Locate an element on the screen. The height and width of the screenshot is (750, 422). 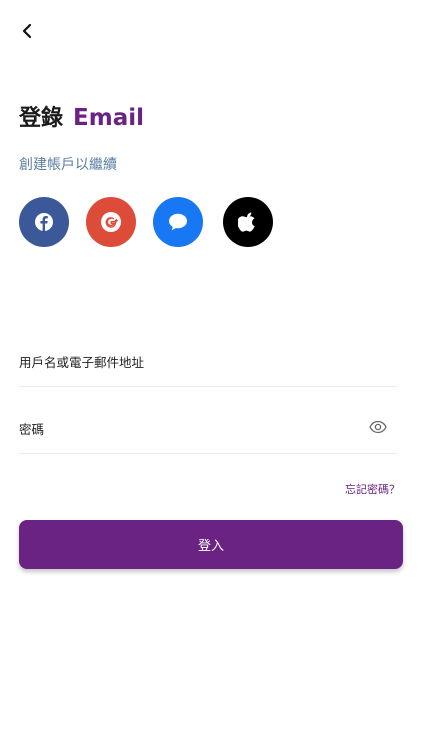
eye-icon is located at coordinates (378, 427).